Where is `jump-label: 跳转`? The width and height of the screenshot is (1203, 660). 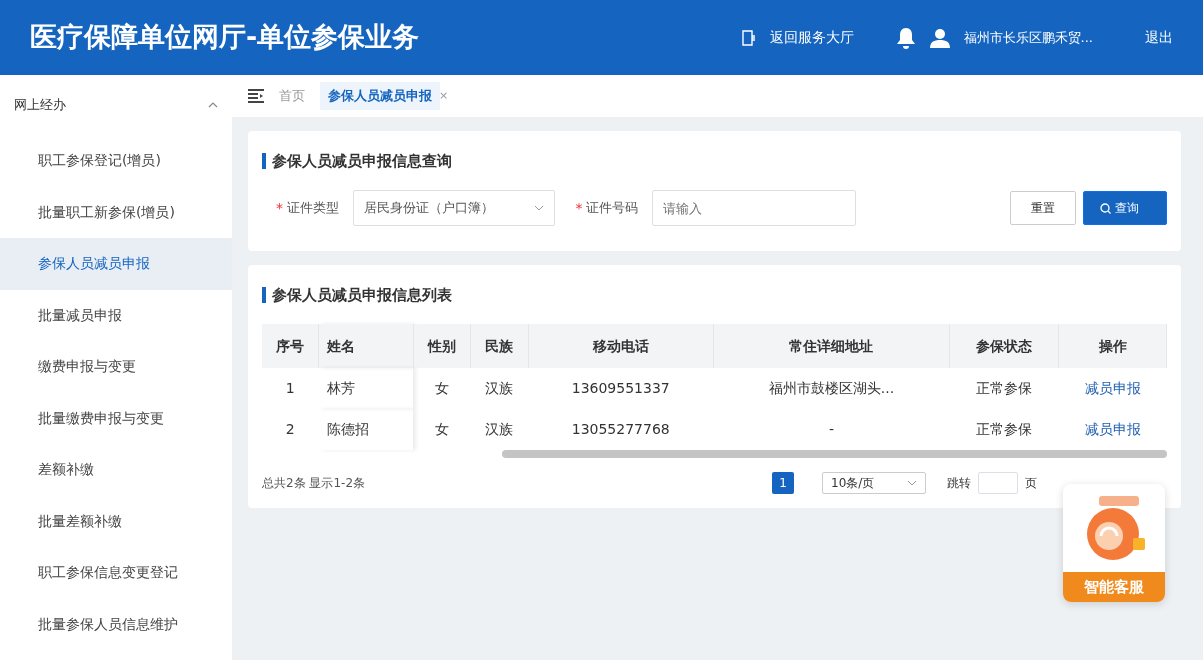
jump-label: 跳转 is located at coordinates (959, 483).